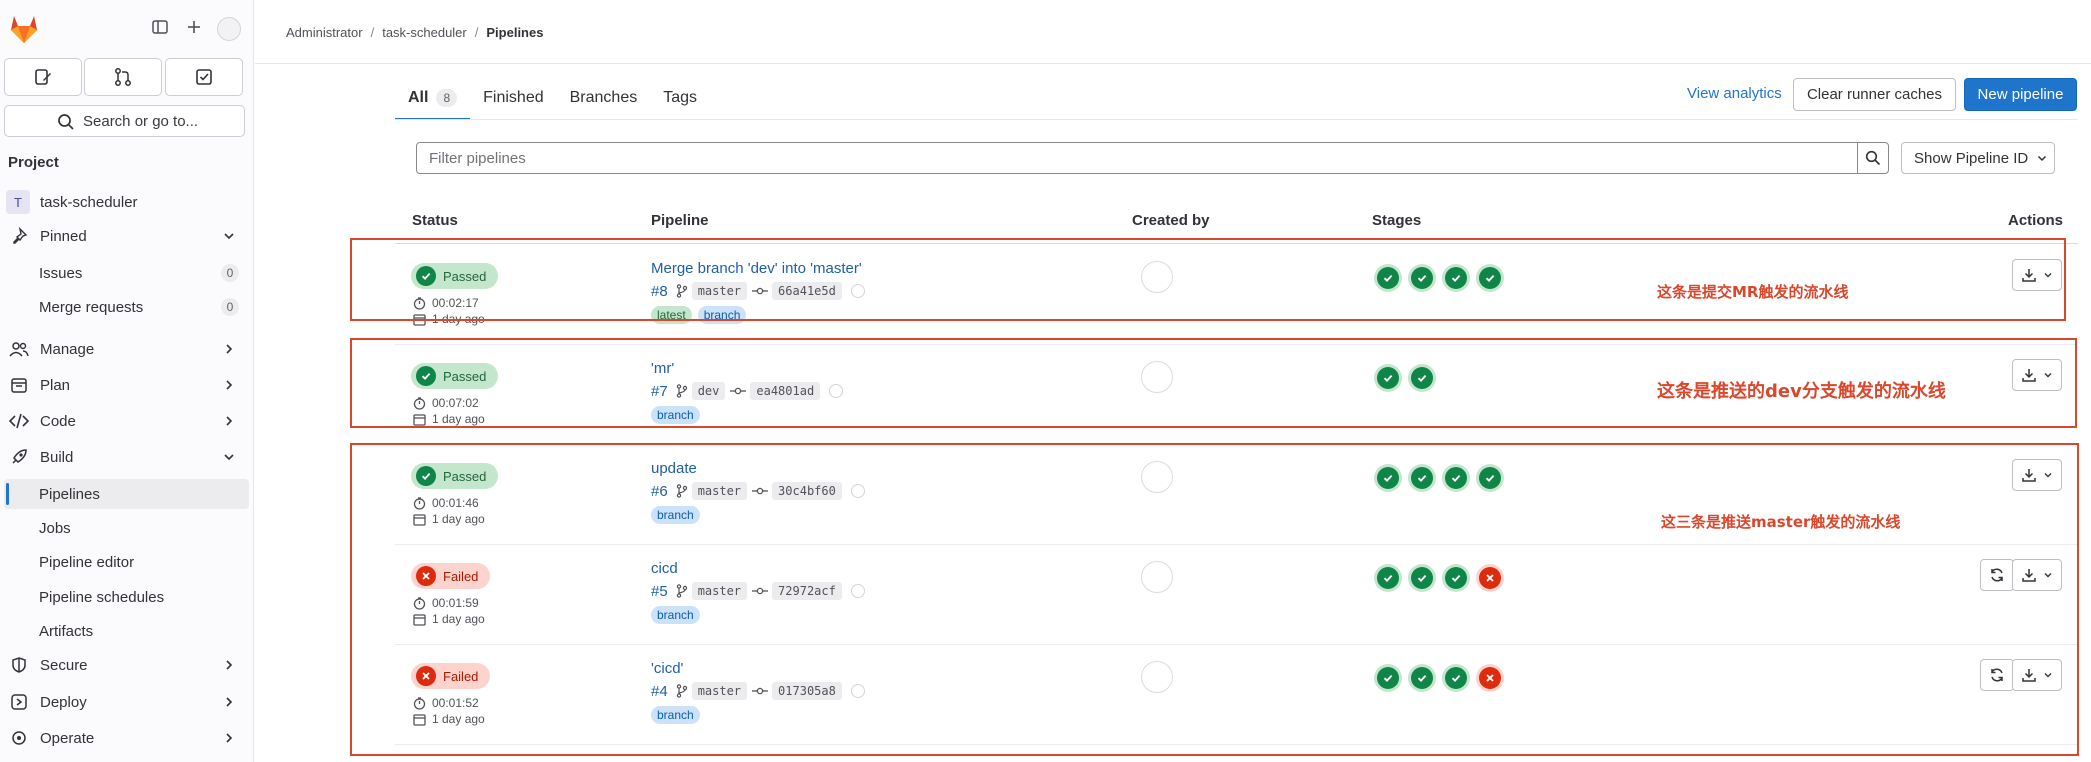  I want to click on tab-label: Finished, so click(513, 97).